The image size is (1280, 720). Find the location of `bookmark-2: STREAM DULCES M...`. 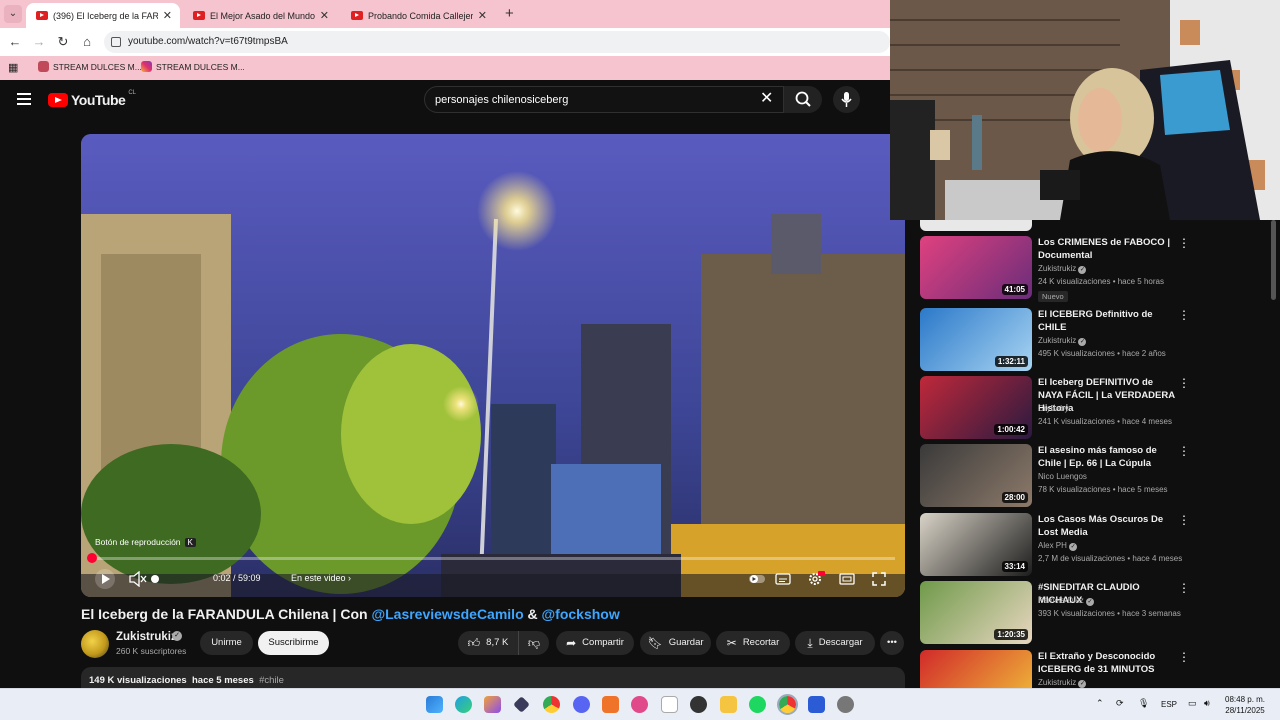

bookmark-2: STREAM DULCES M... is located at coordinates (193, 66).